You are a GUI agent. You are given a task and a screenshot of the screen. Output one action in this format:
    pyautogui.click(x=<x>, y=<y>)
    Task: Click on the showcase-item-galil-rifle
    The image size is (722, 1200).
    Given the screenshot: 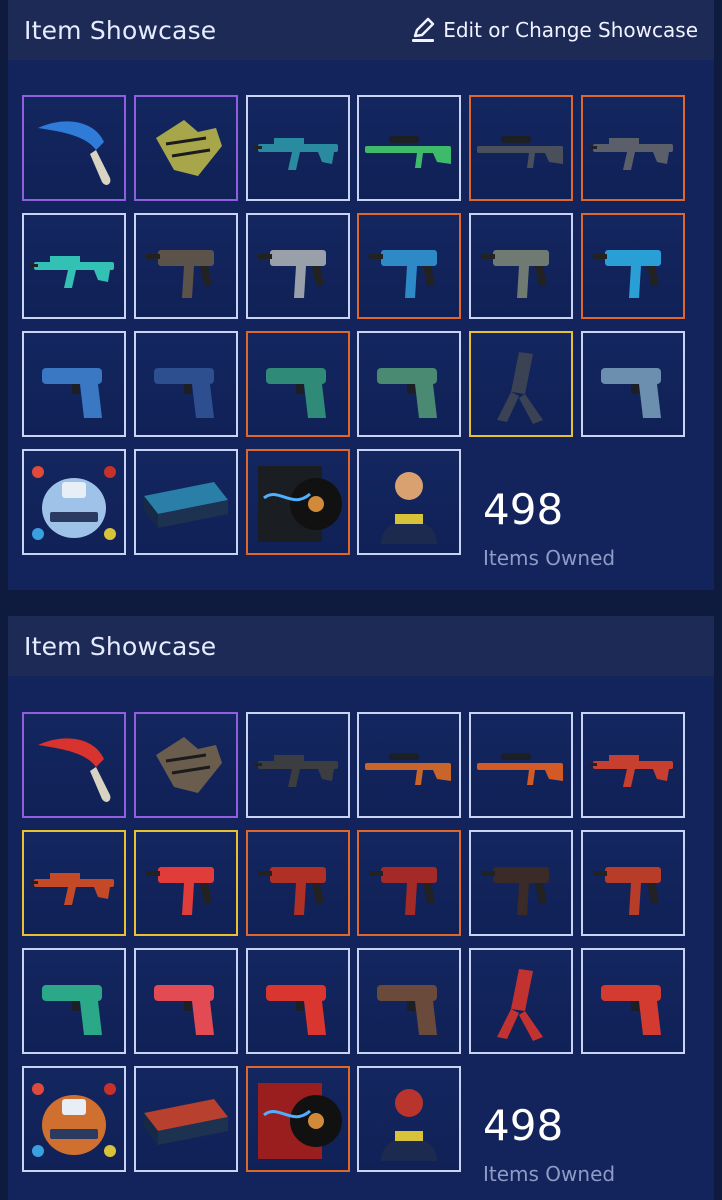 What is the action you would take?
    pyautogui.click(x=74, y=883)
    